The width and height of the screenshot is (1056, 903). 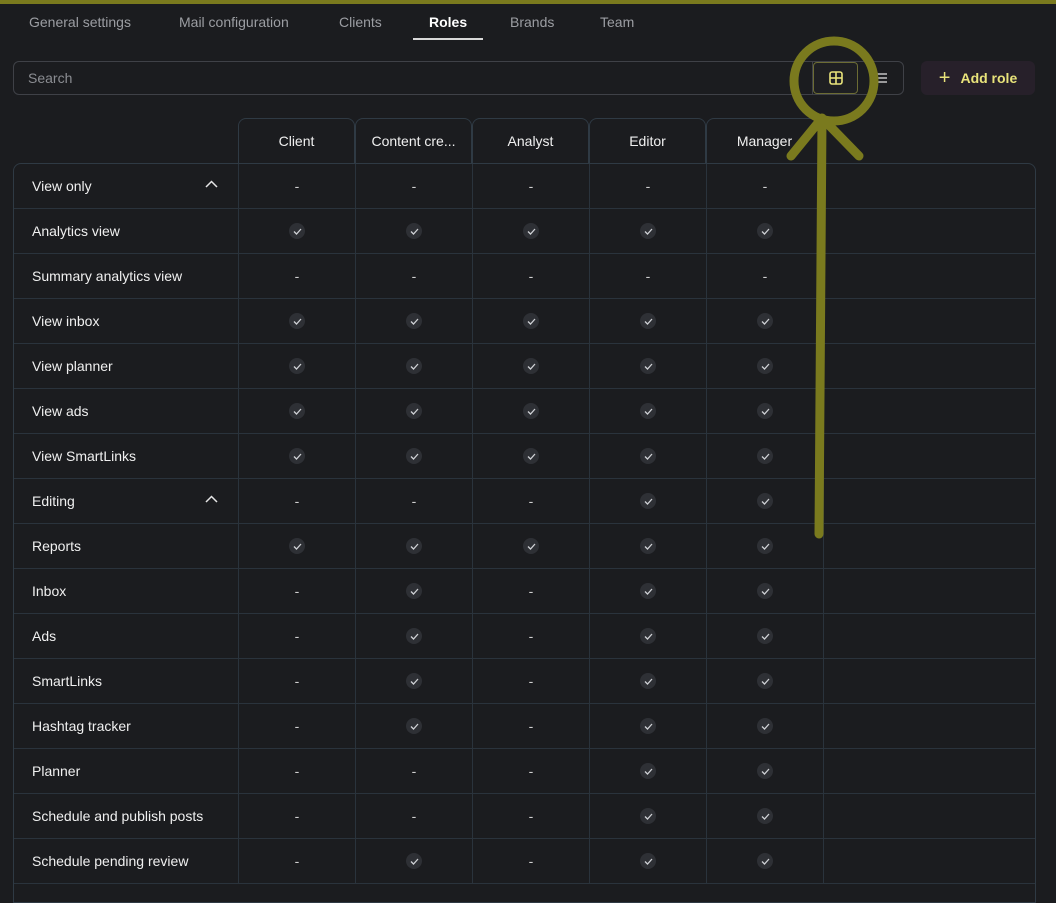 I want to click on add-role-button: + Add role, so click(x=978, y=78).